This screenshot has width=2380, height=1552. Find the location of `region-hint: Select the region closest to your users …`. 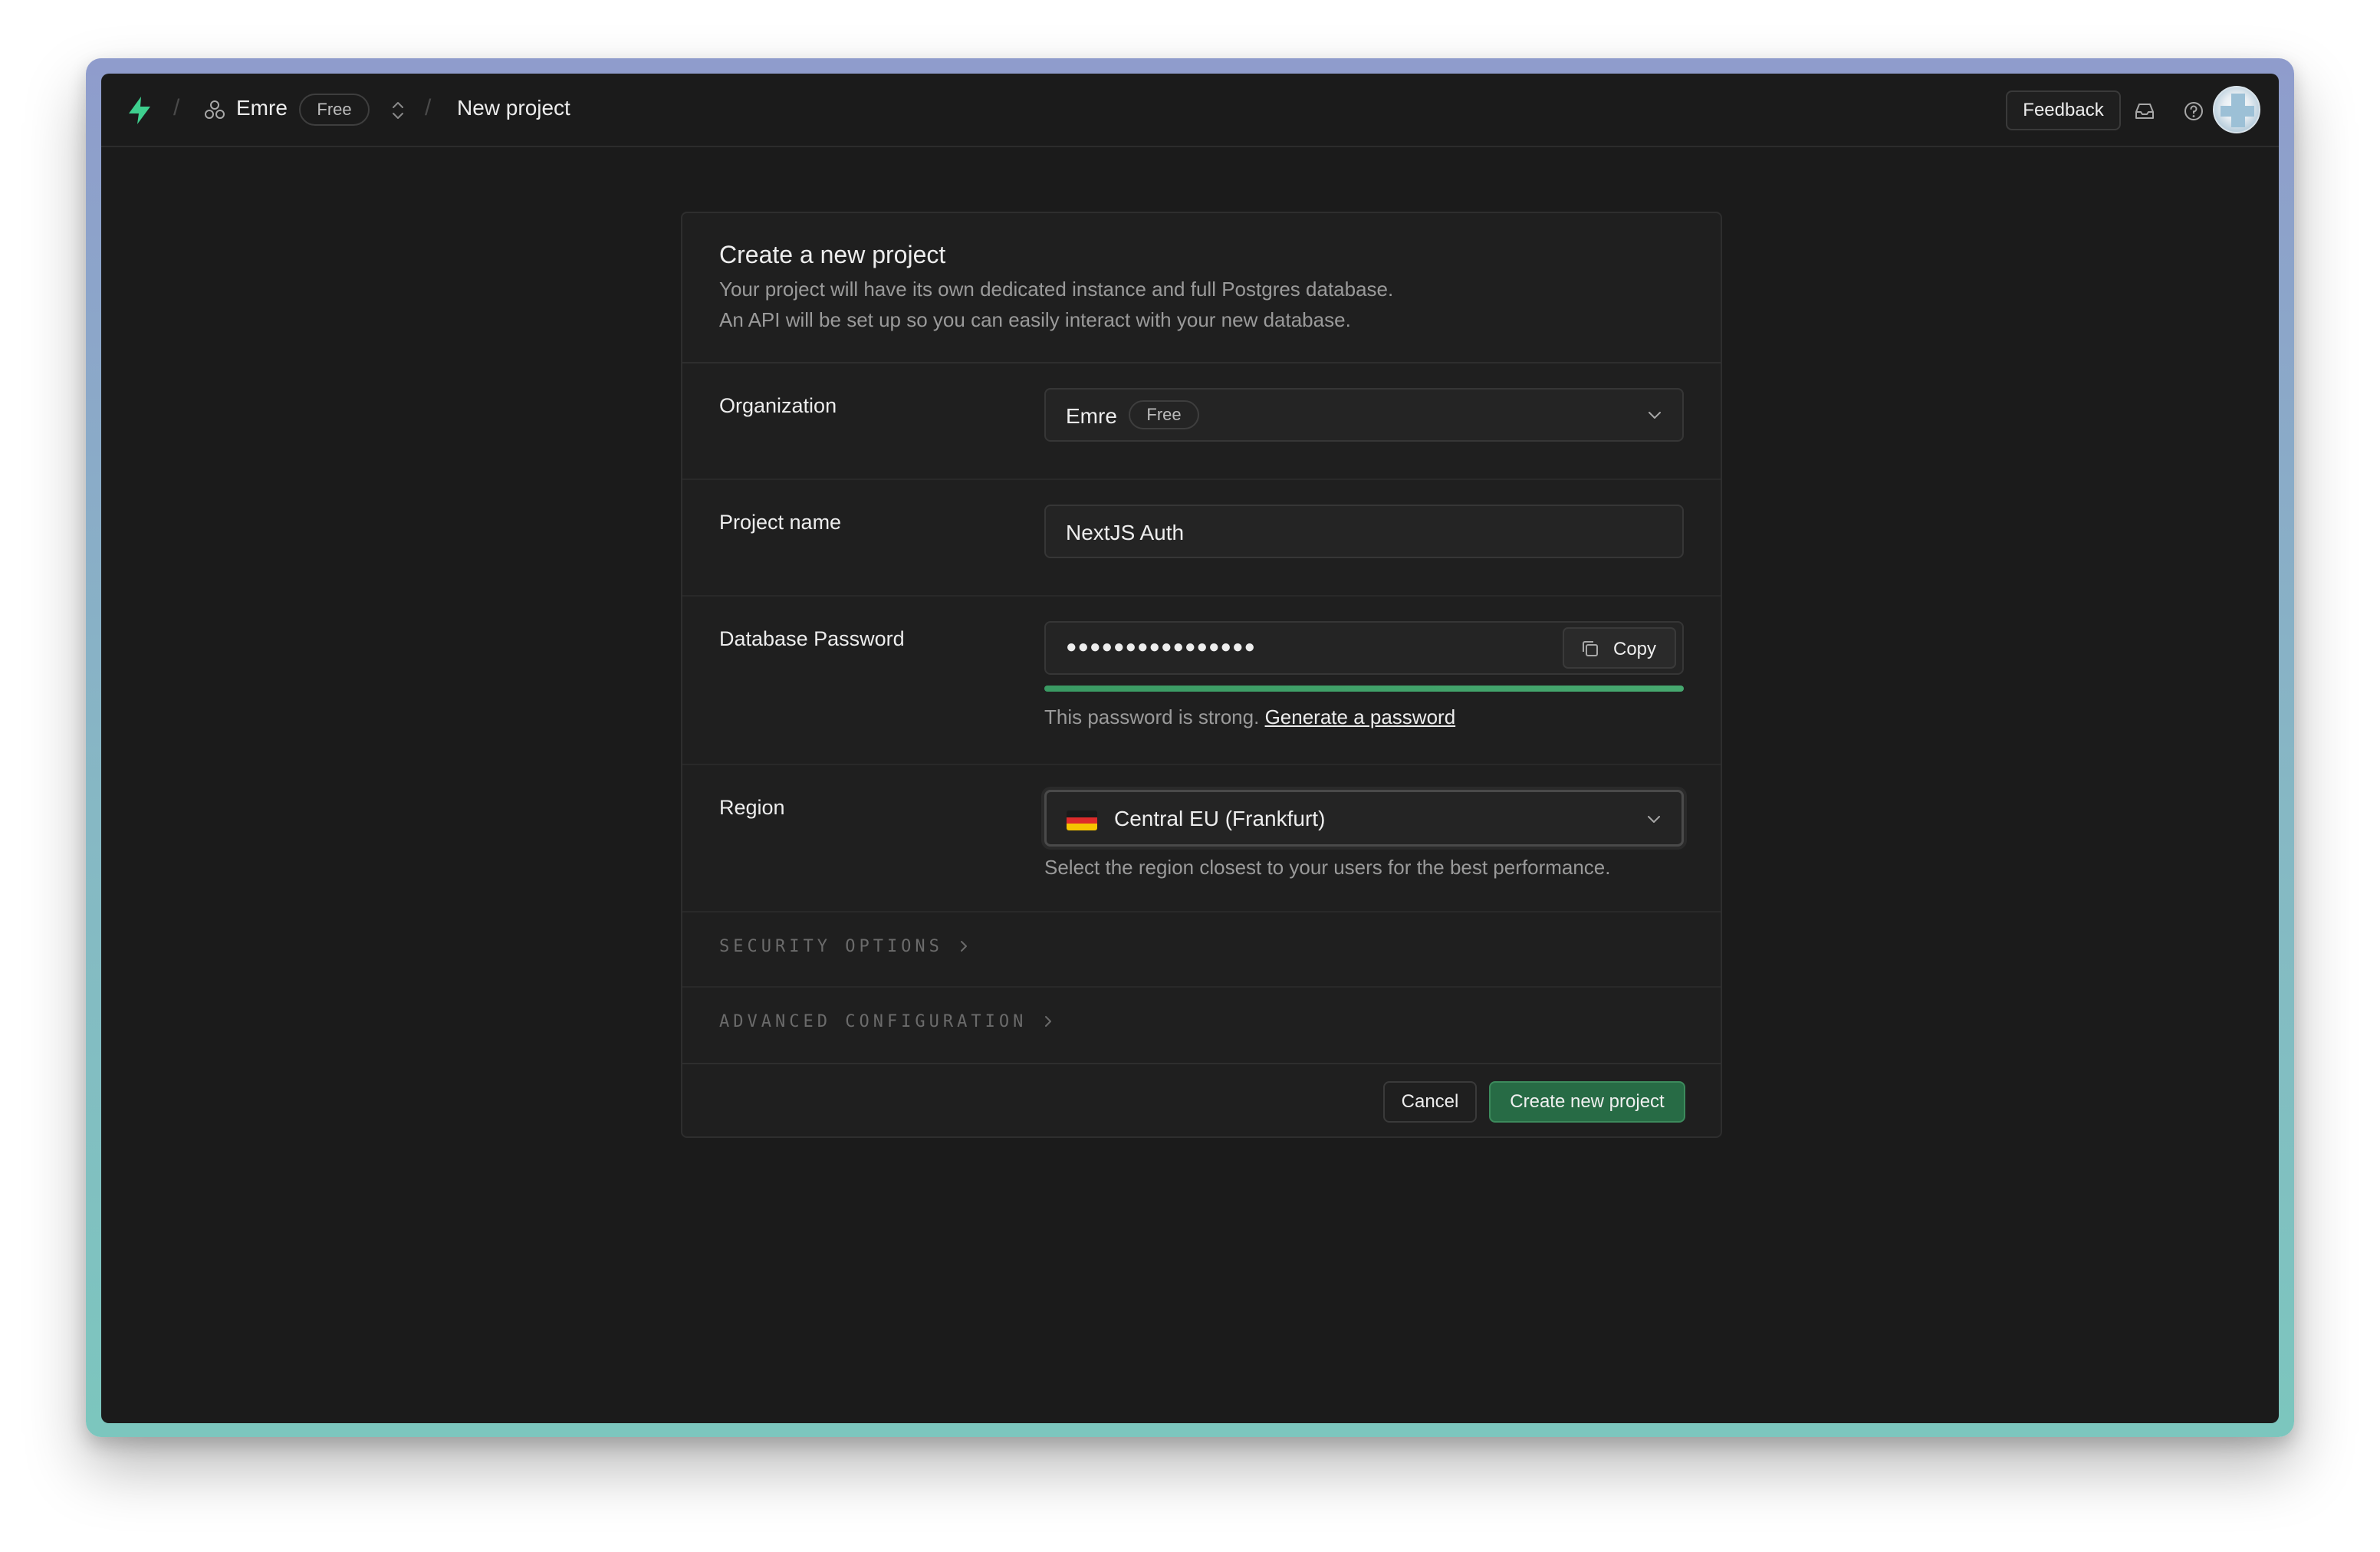

region-hint: Select the region closest to your users … is located at coordinates (1328, 867).